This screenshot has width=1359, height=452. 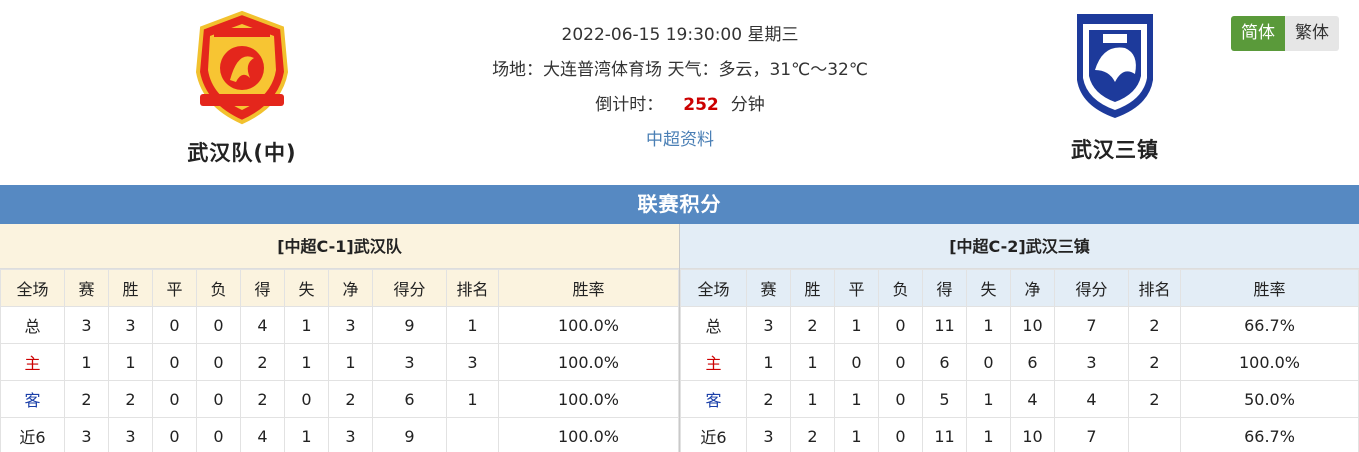 What do you see at coordinates (1032, 288) in the screenshot?
I see `col-header: 净` at bounding box center [1032, 288].